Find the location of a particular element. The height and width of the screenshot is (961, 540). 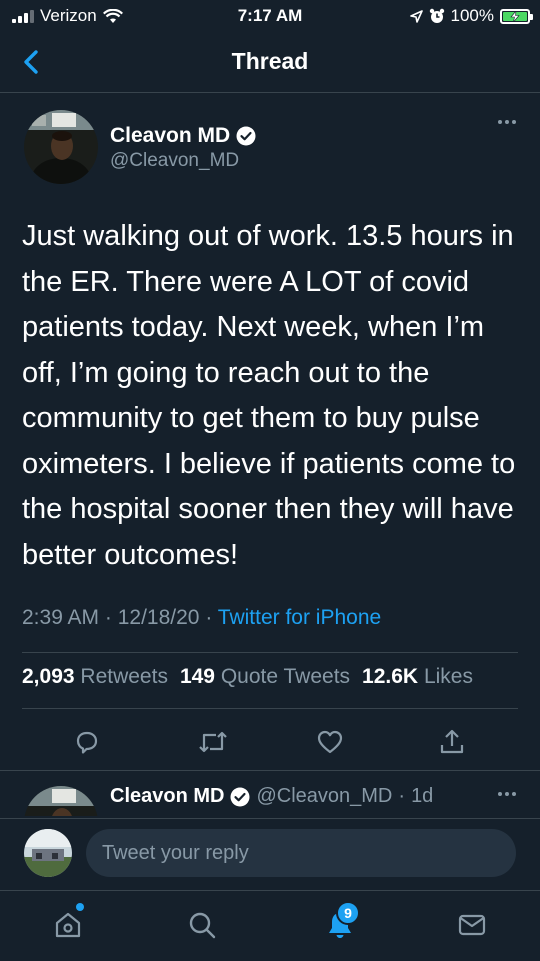

charging-bolt-icon is located at coordinates (515, 16).